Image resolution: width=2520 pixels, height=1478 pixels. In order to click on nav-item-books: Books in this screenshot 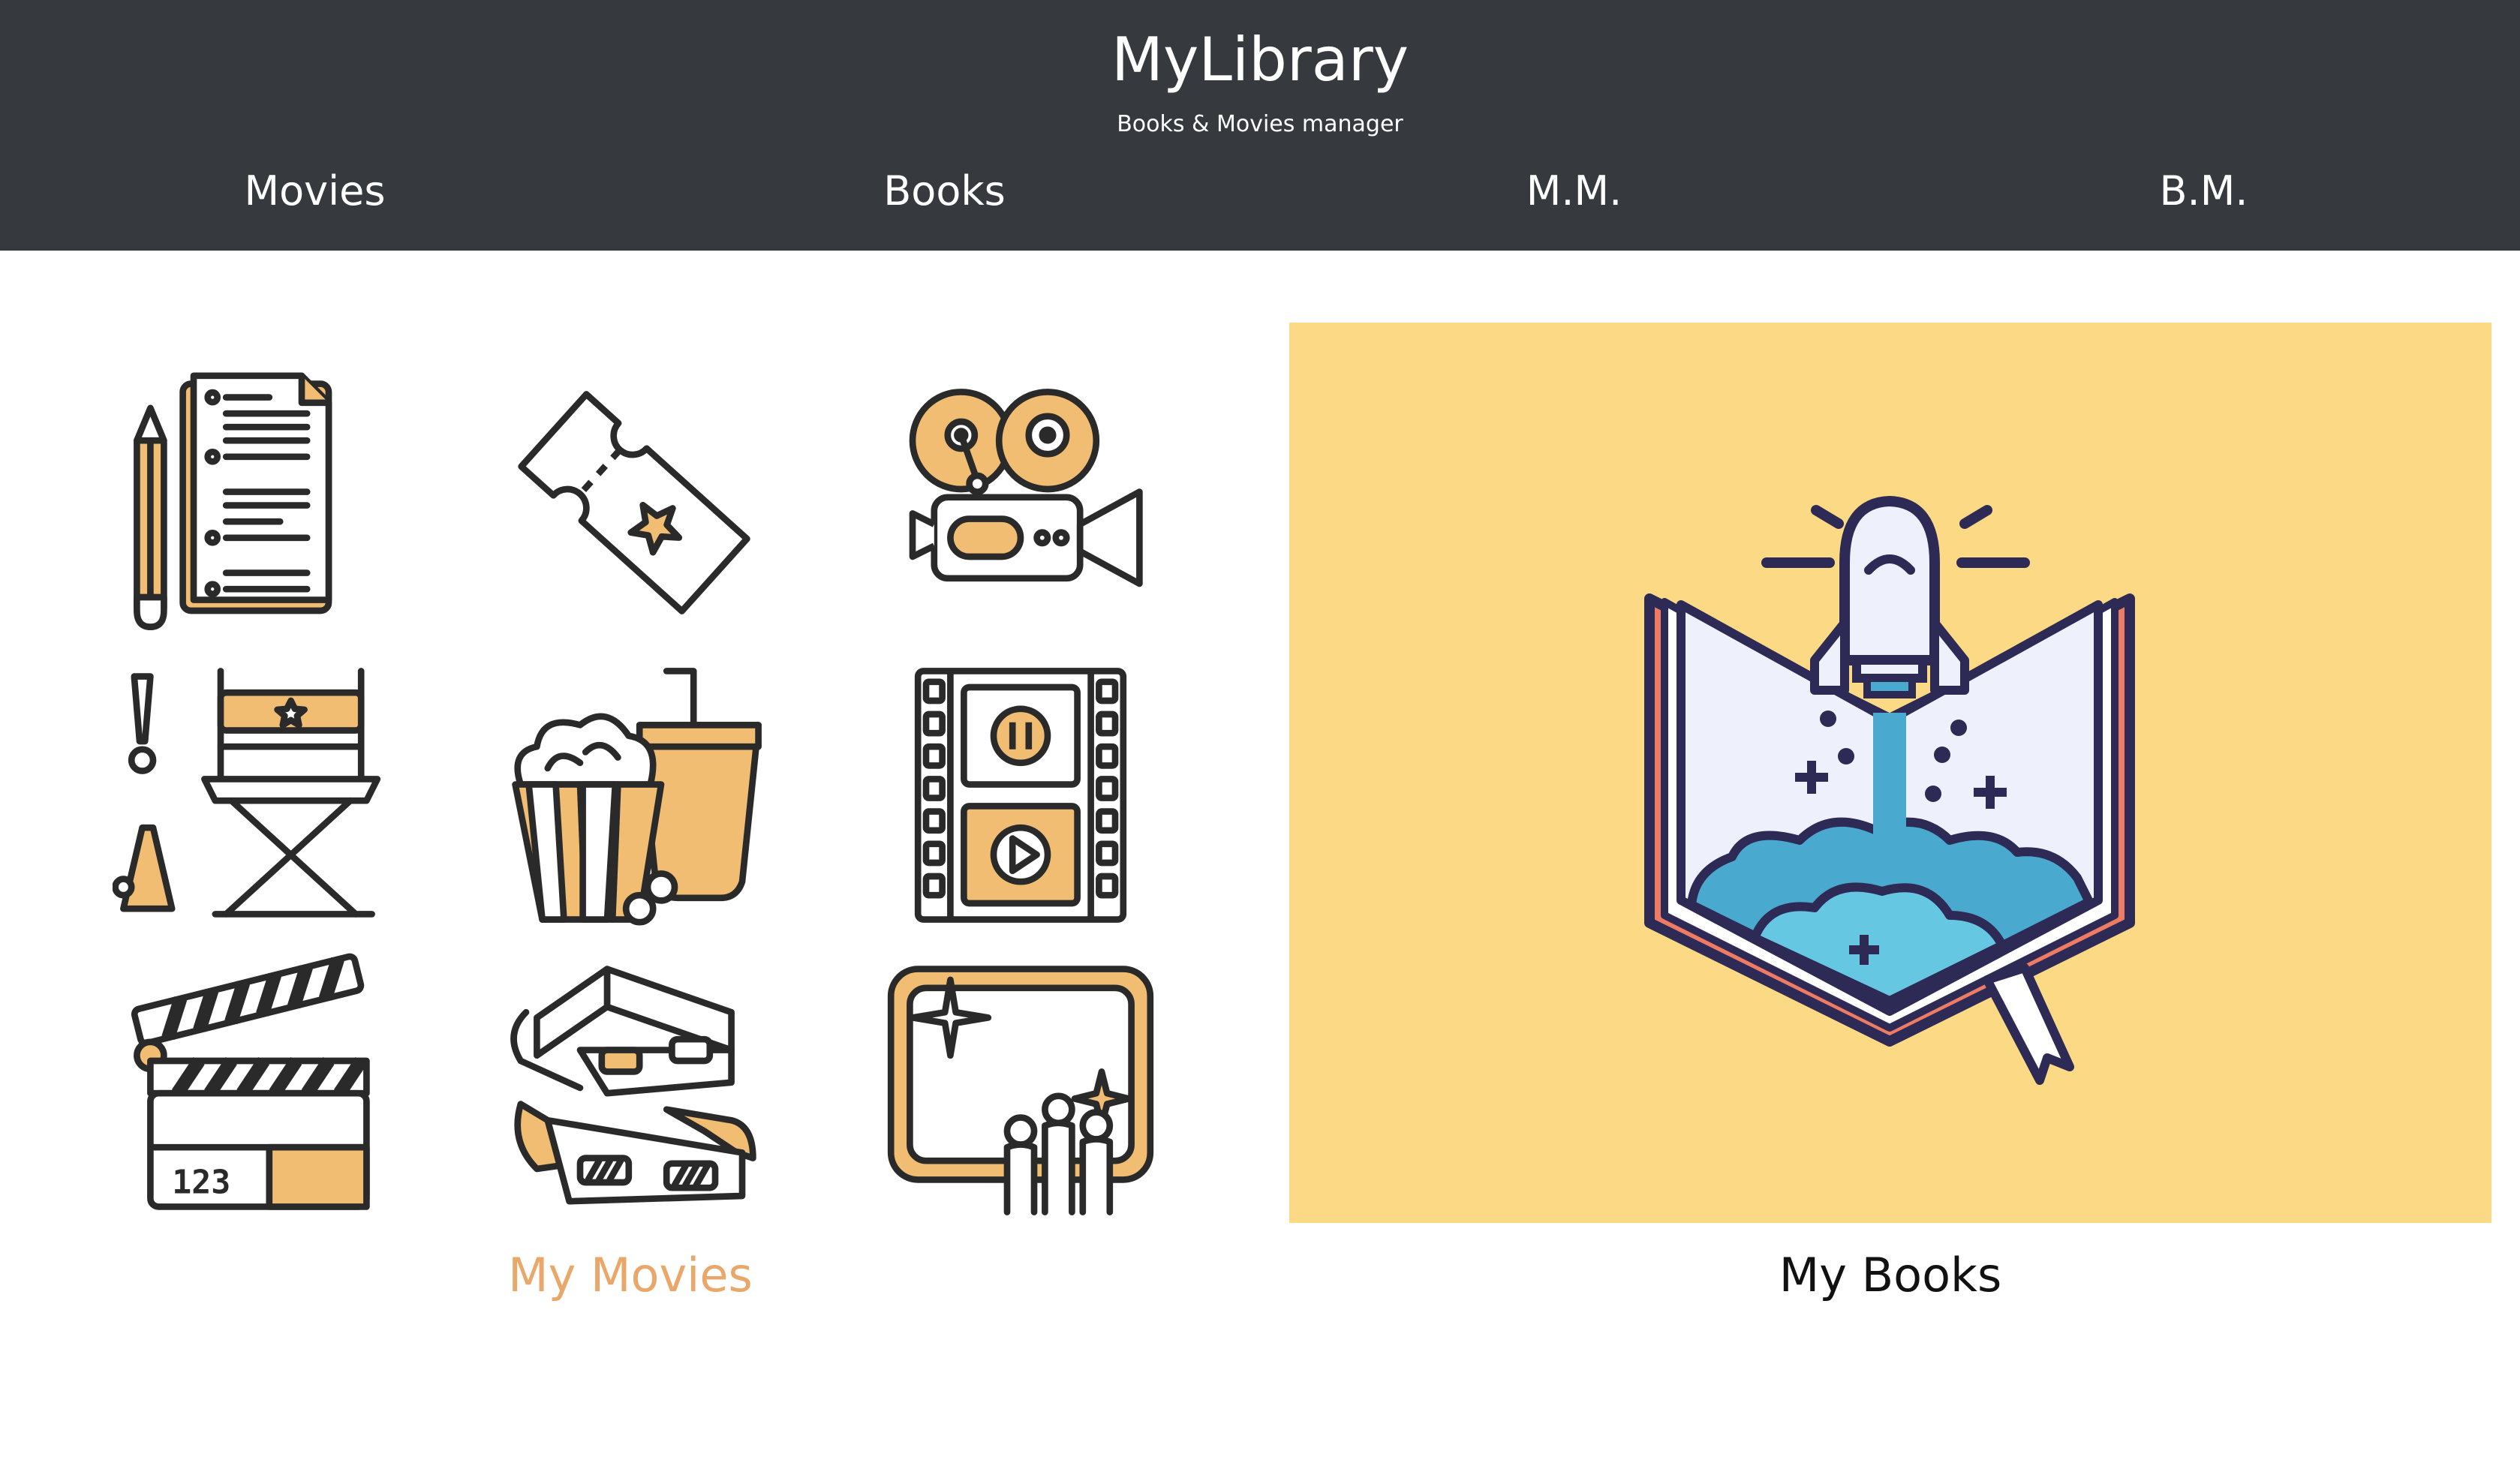, I will do `click(944, 191)`.